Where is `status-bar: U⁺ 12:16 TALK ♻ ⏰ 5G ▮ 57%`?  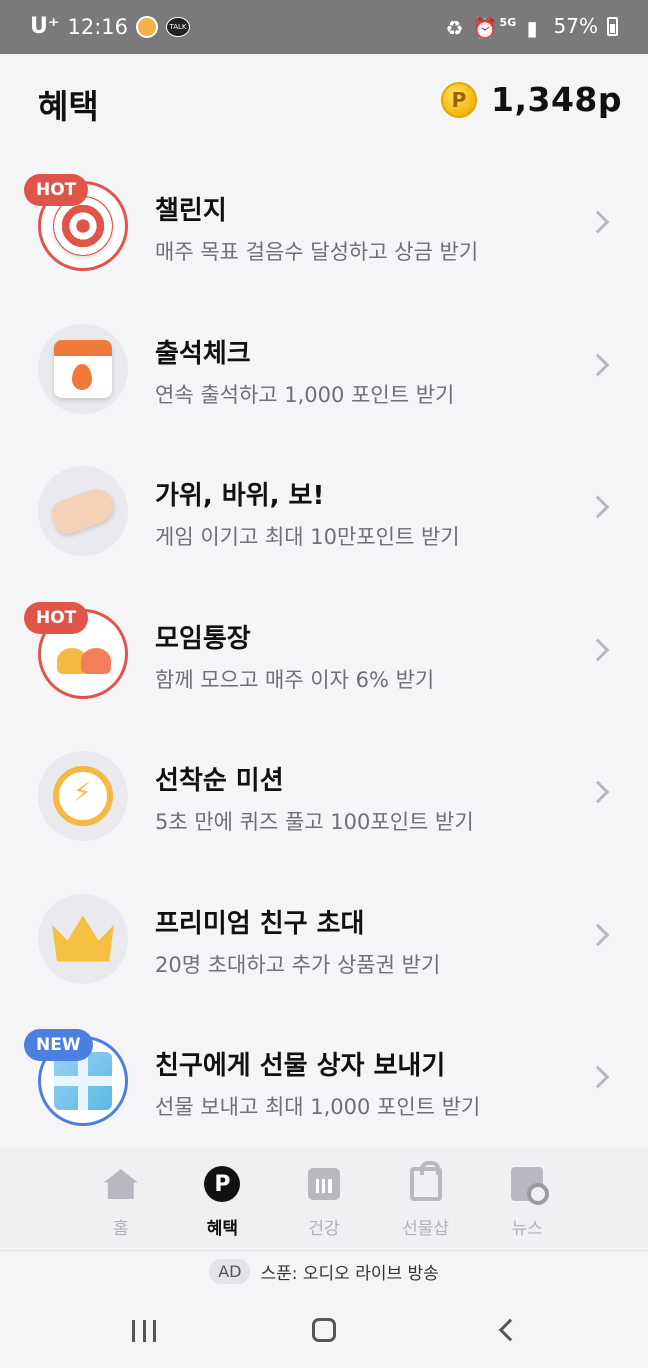 status-bar: U⁺ 12:16 TALK ♻ ⏰ 5G ▮ 57% is located at coordinates (324, 27).